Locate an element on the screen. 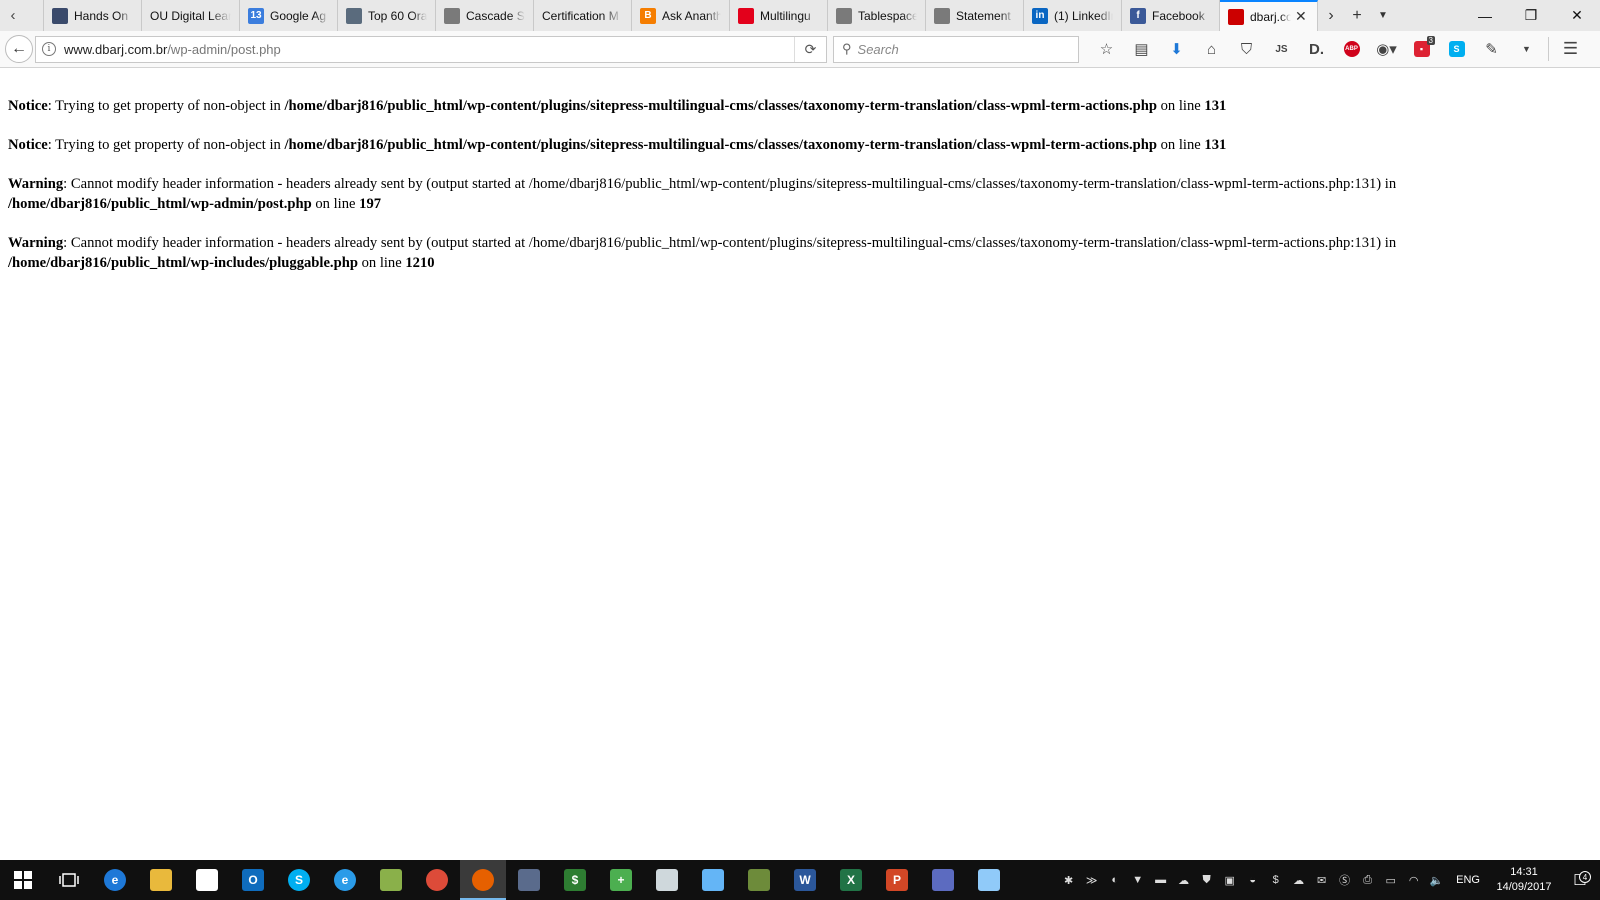  search-placeholder: Search is located at coordinates (878, 49).